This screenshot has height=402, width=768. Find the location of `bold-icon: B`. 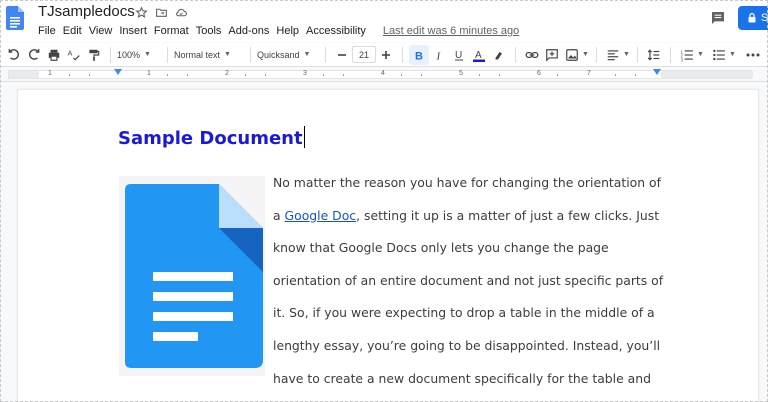

bold-icon: B is located at coordinates (419, 54).